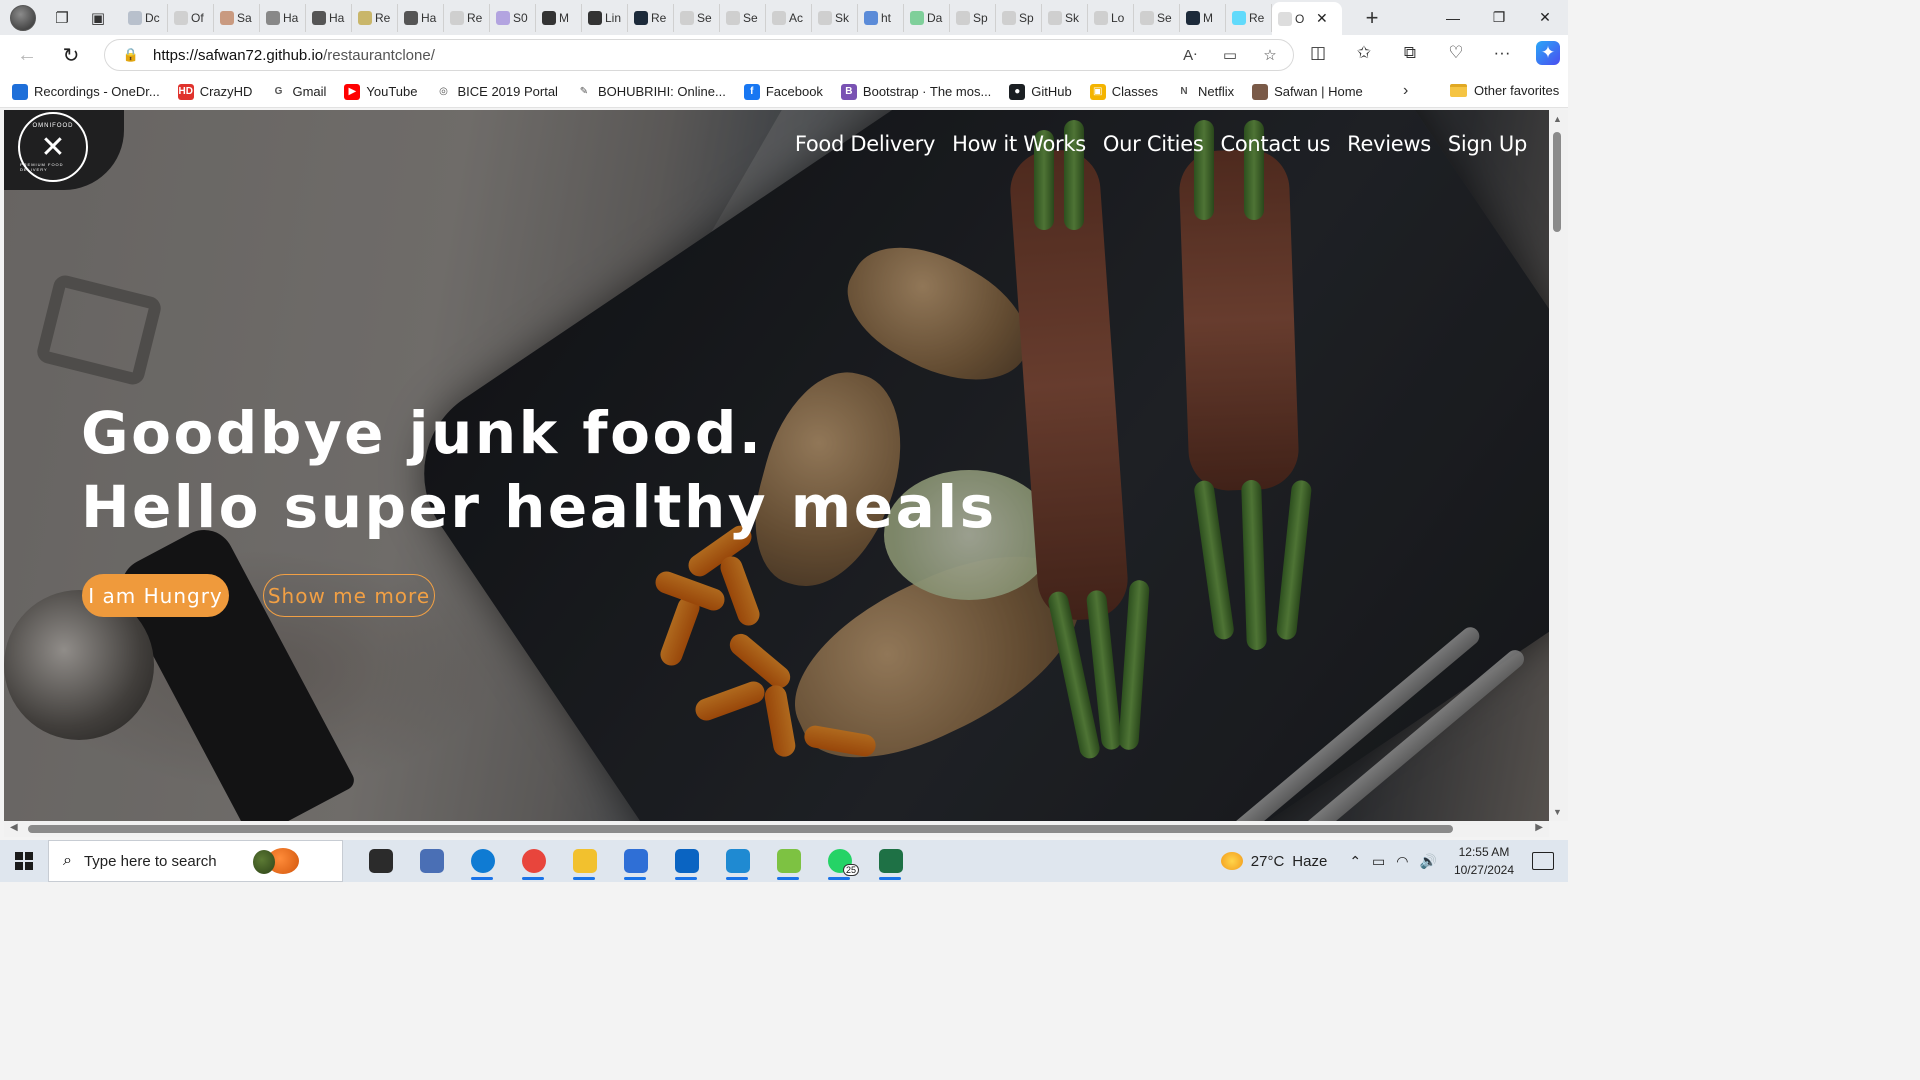 Image resolution: width=1920 pixels, height=1080 pixels. What do you see at coordinates (1372, 18) in the screenshot?
I see `new-tab-button: +` at bounding box center [1372, 18].